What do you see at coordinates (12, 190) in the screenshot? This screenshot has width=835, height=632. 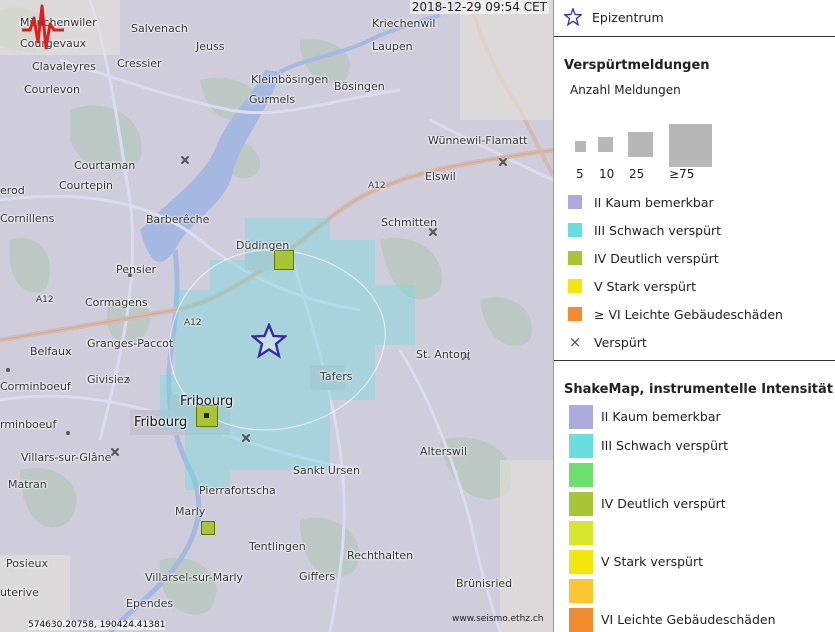 I see `place-label: erod` at bounding box center [12, 190].